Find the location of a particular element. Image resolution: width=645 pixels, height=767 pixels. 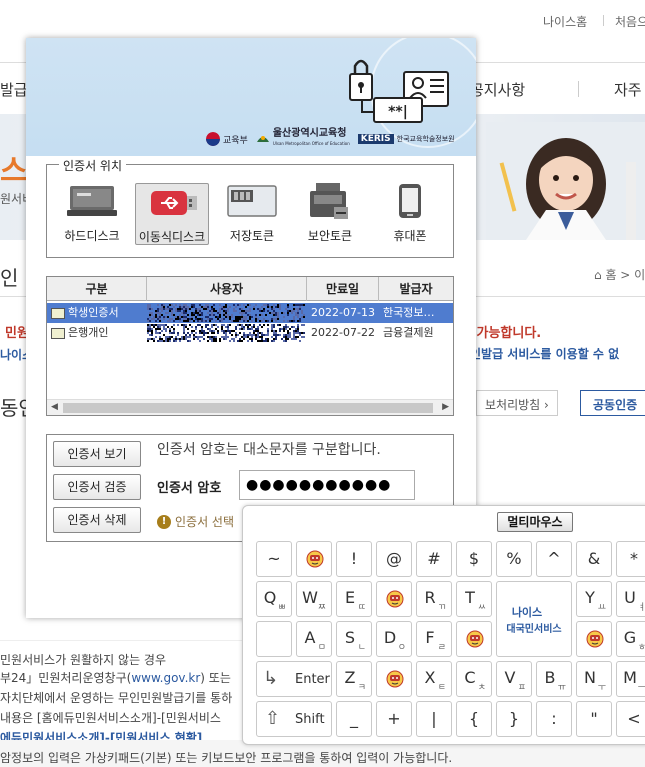

key: Vㅍ is located at coordinates (514, 679).